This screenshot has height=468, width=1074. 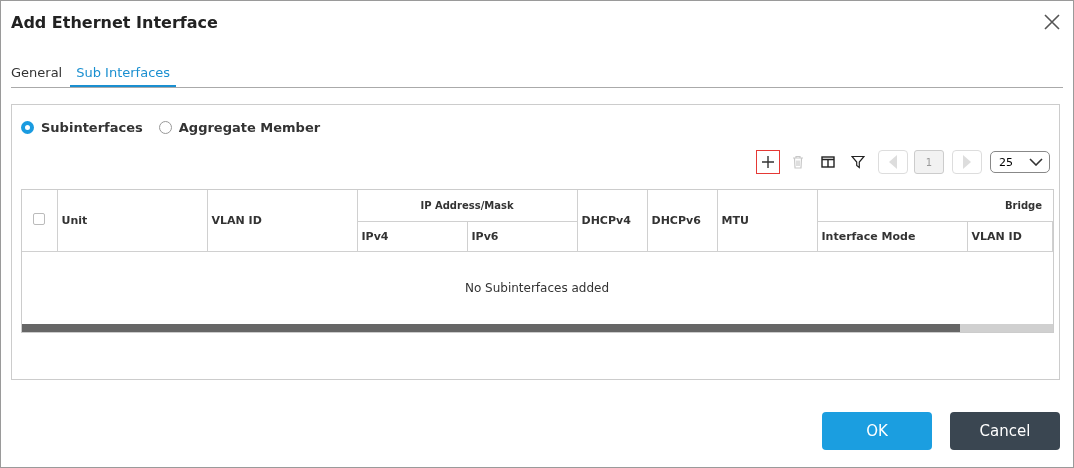 What do you see at coordinates (967, 162) in the screenshot?
I see `right-triangle-icon` at bounding box center [967, 162].